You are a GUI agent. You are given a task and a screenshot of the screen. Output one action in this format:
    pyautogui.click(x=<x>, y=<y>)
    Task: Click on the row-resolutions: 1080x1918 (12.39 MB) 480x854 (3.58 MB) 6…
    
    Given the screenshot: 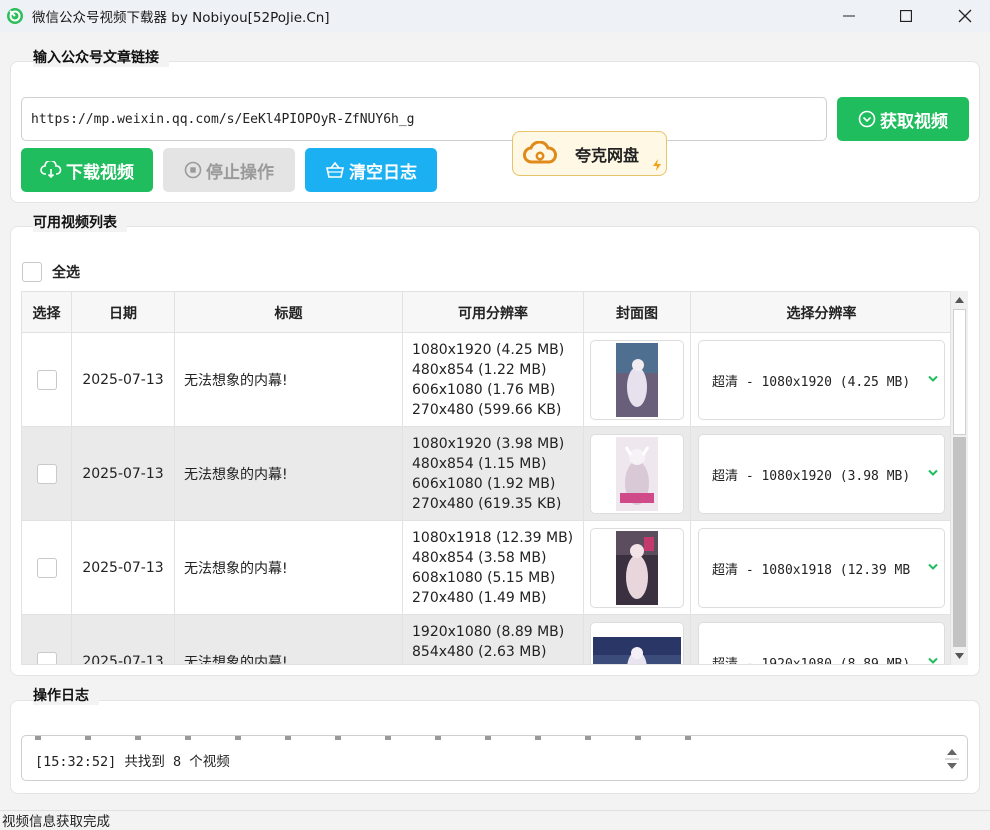 What is the action you would take?
    pyautogui.click(x=493, y=568)
    